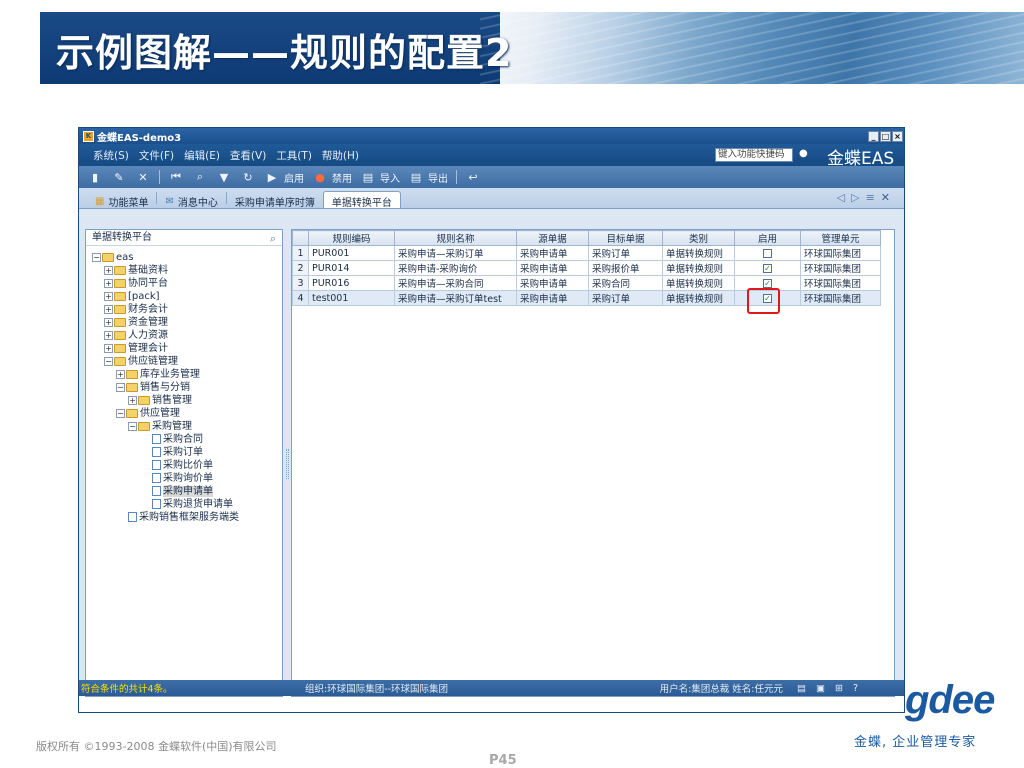 Image resolution: width=1024 pixels, height=768 pixels. Describe the element at coordinates (340, 155) in the screenshot. I see `menu-help: 帮助(H)` at that location.